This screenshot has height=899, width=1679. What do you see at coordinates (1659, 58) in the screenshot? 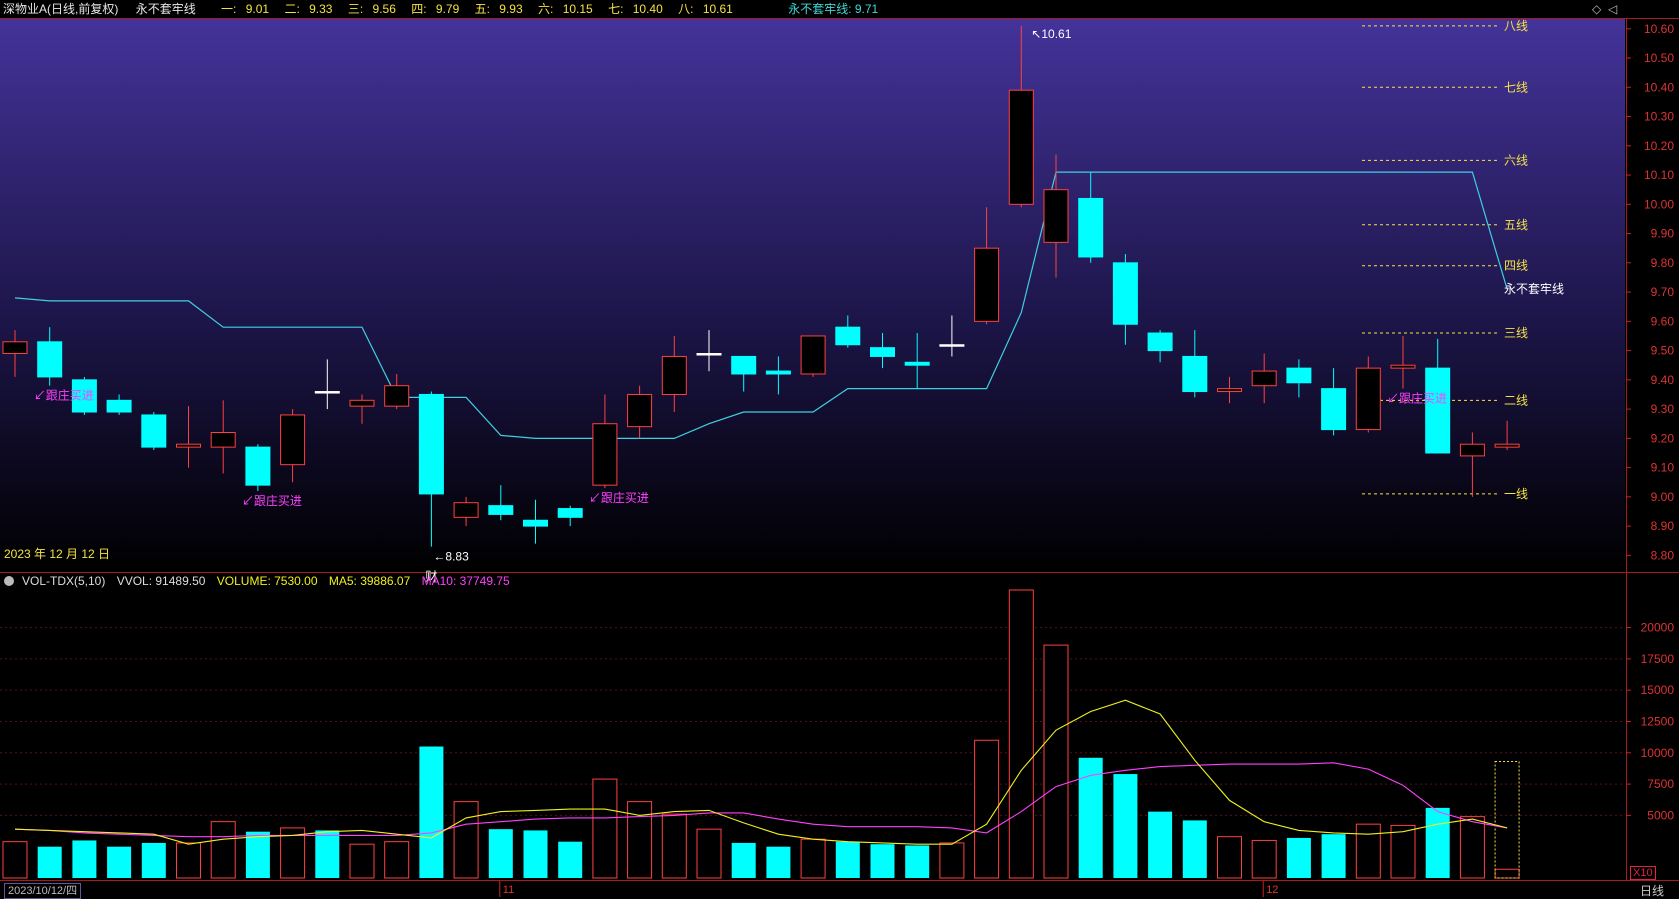
I see `price-tick-label: 10.50` at bounding box center [1659, 58].